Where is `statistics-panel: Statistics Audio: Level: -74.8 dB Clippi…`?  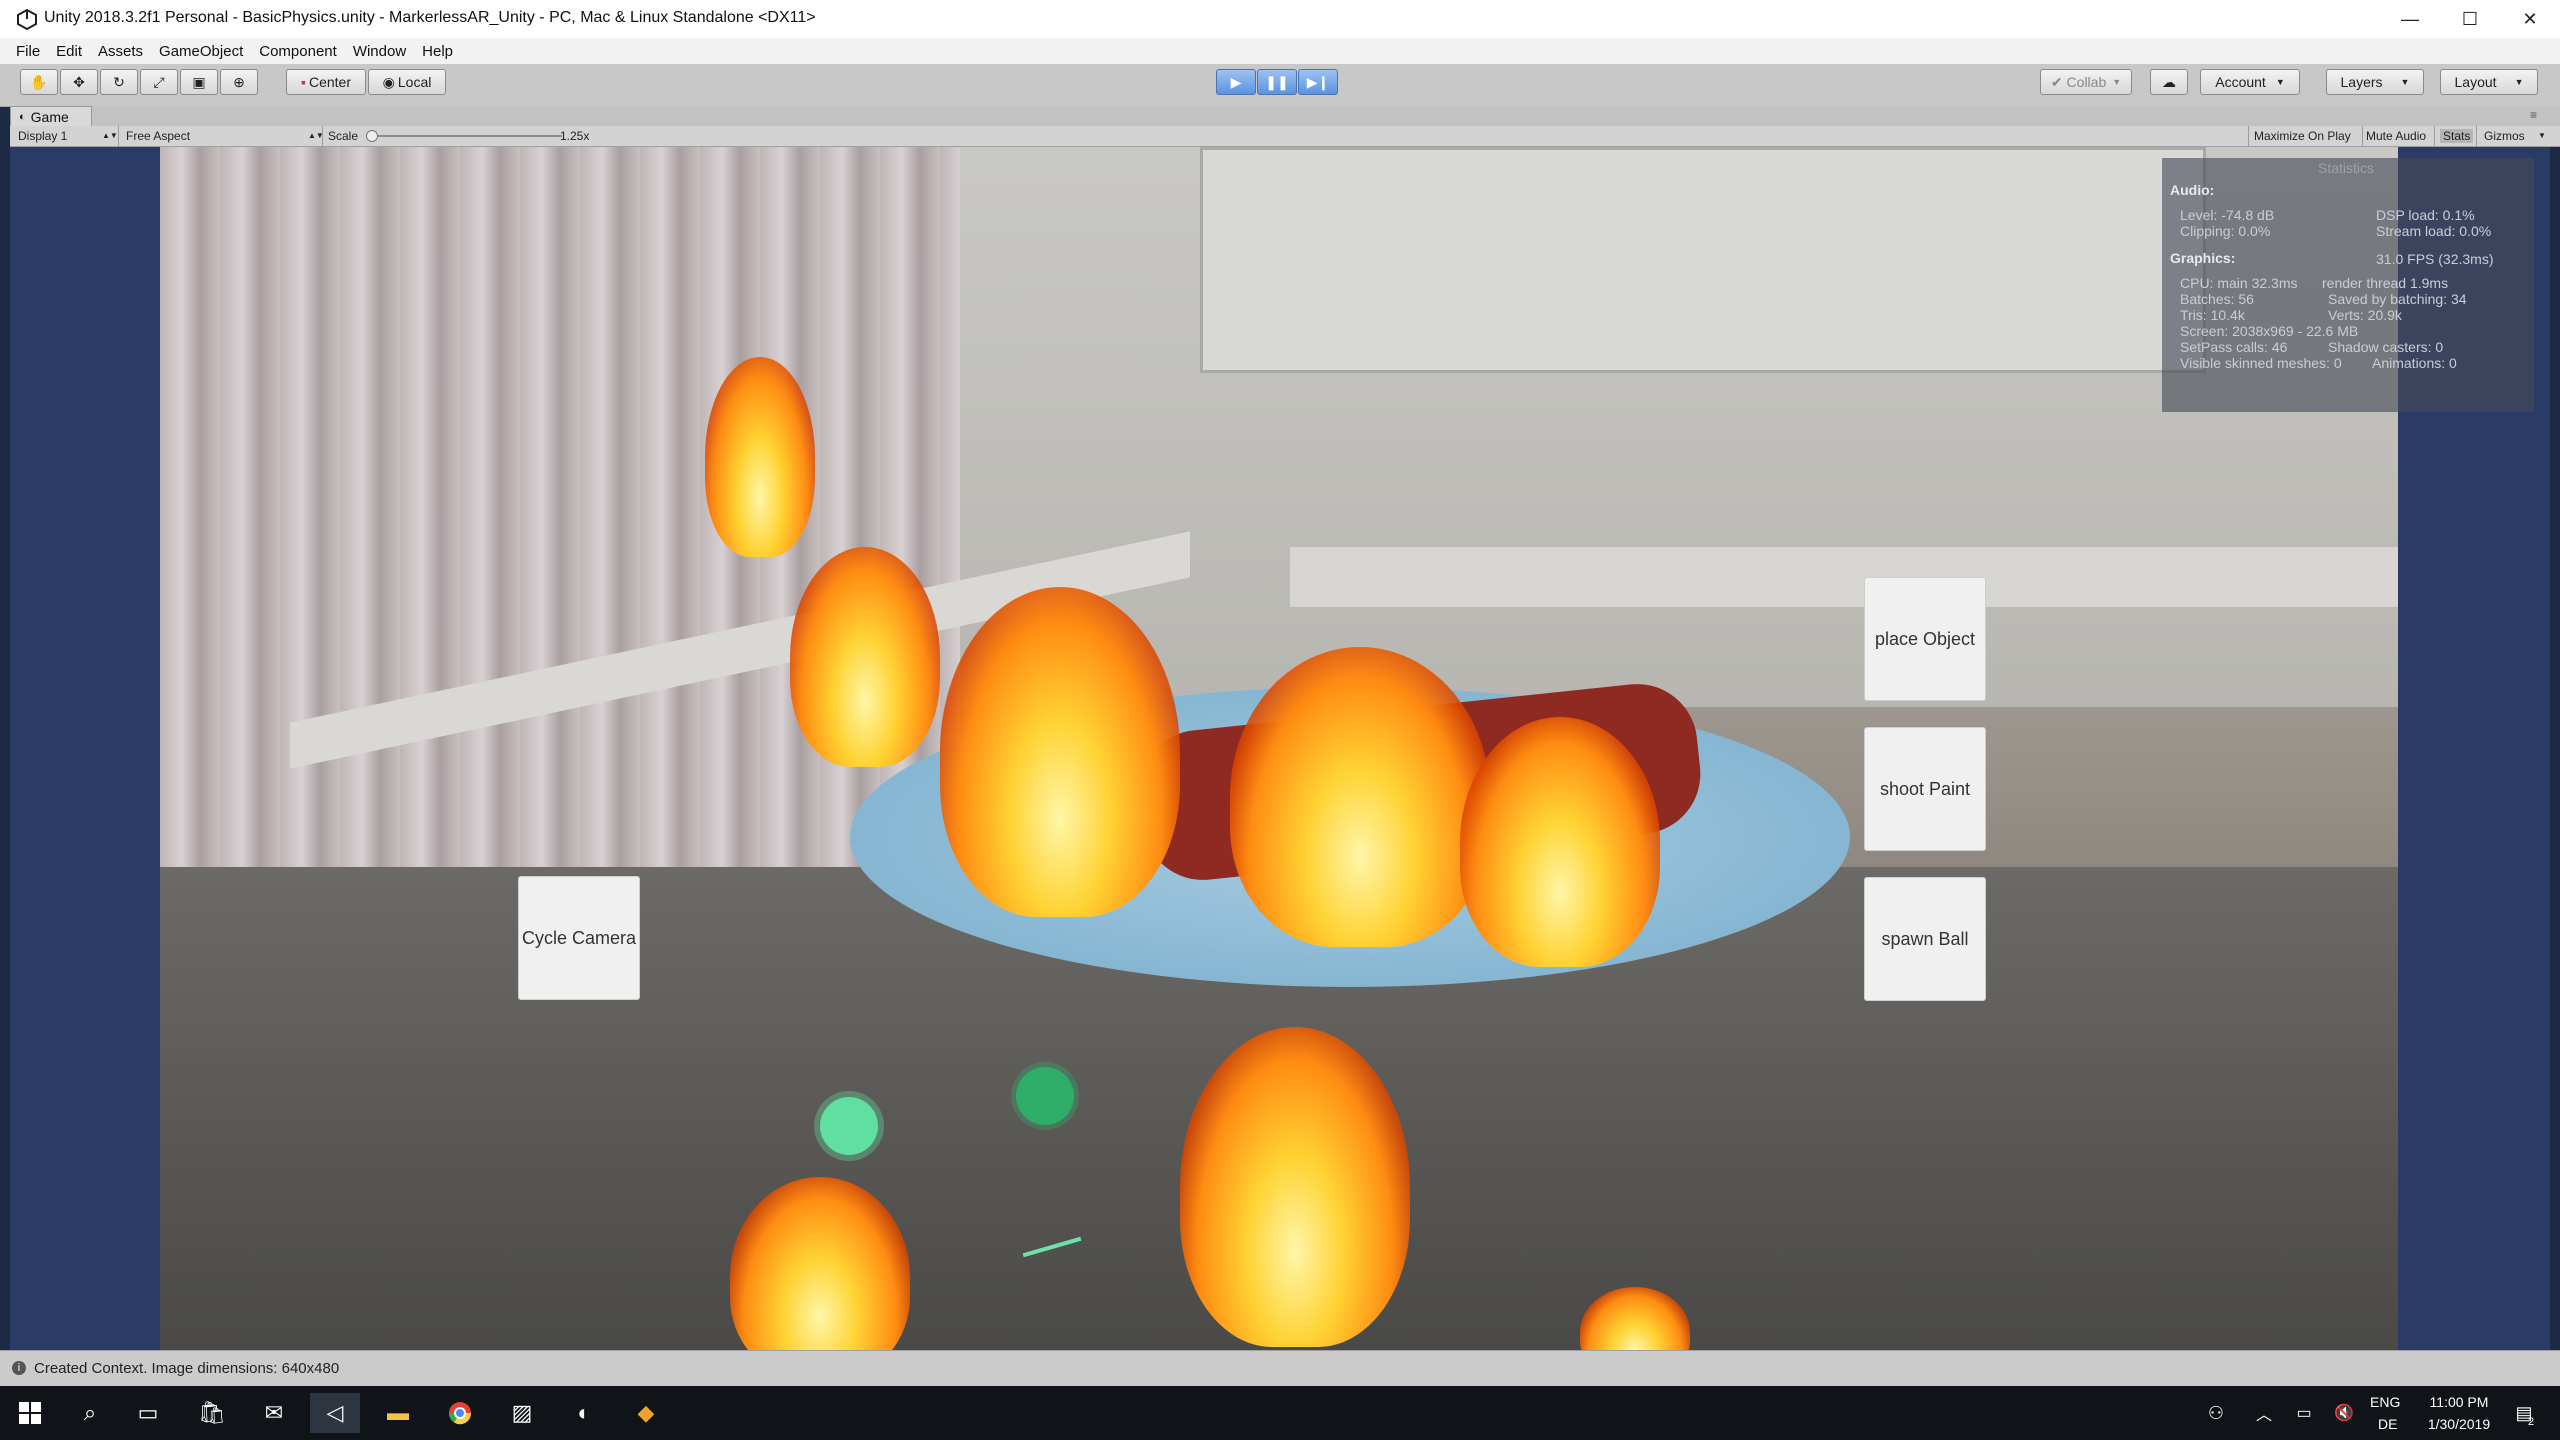
statistics-panel: Statistics Audio: Level: -74.8 dB Clippi… is located at coordinates (2348, 285).